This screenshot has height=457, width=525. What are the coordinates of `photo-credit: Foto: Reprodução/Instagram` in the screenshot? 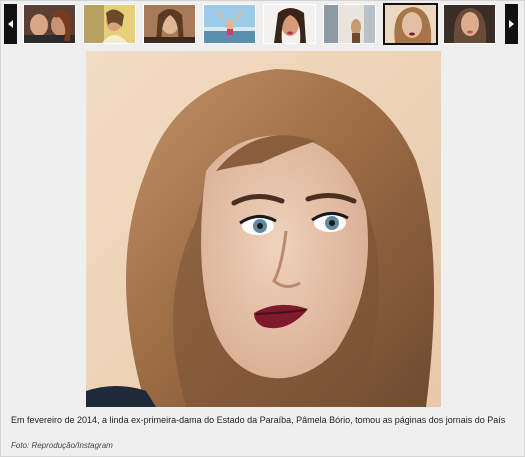 It's located at (62, 445).